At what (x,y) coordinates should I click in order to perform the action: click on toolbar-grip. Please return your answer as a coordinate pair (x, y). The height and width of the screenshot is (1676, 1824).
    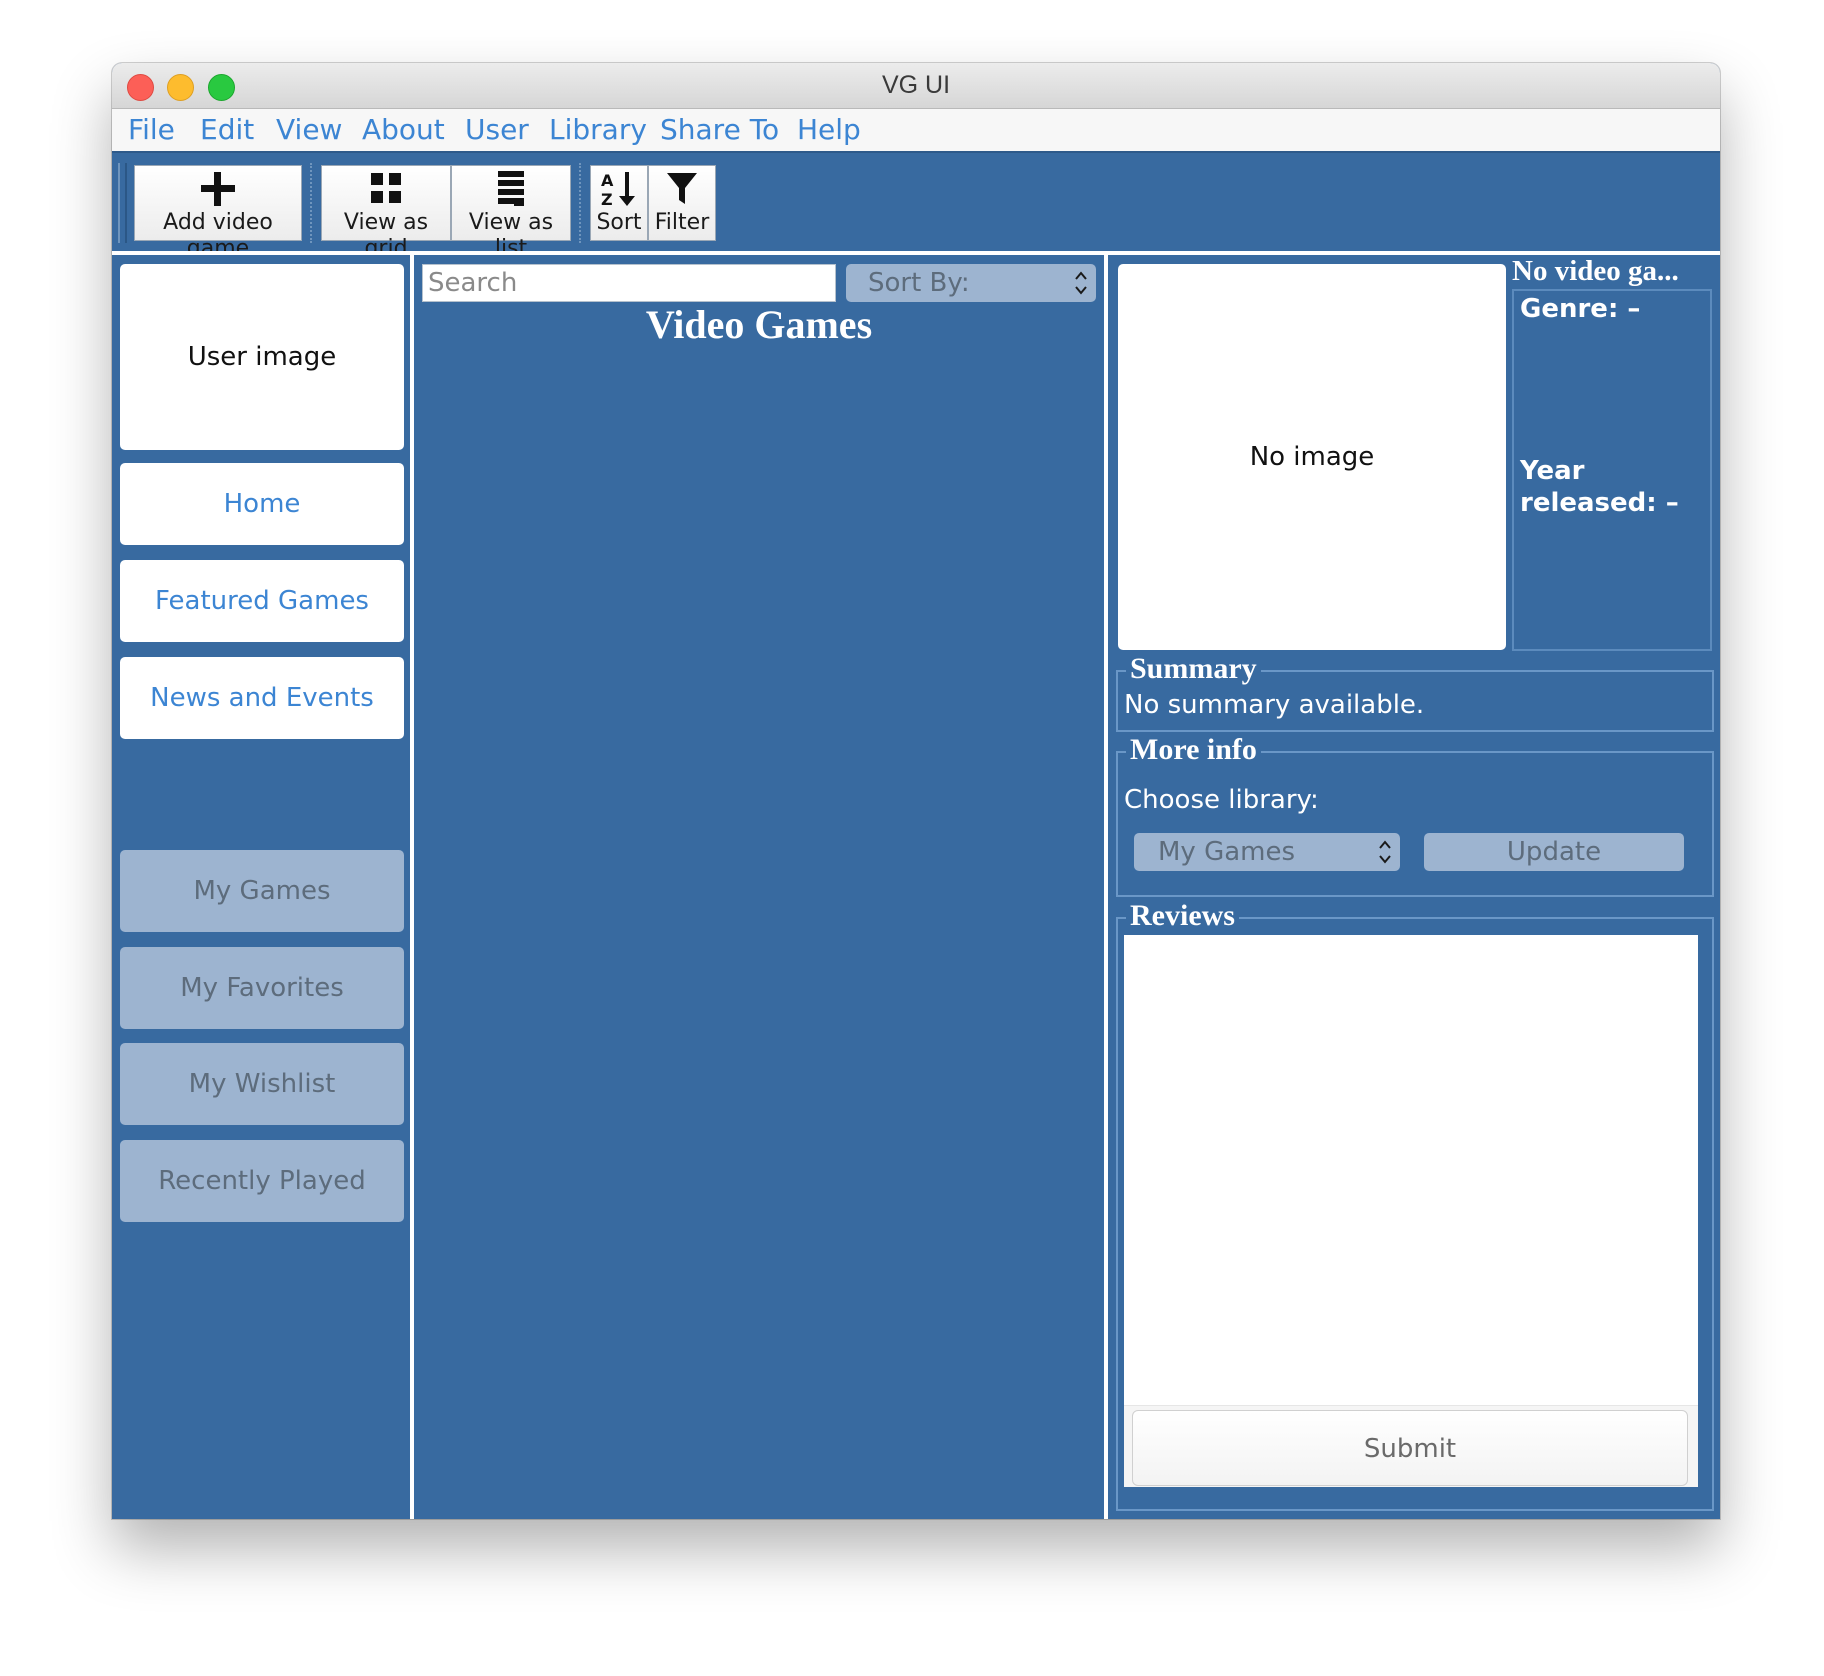
    Looking at the image, I should click on (122, 203).